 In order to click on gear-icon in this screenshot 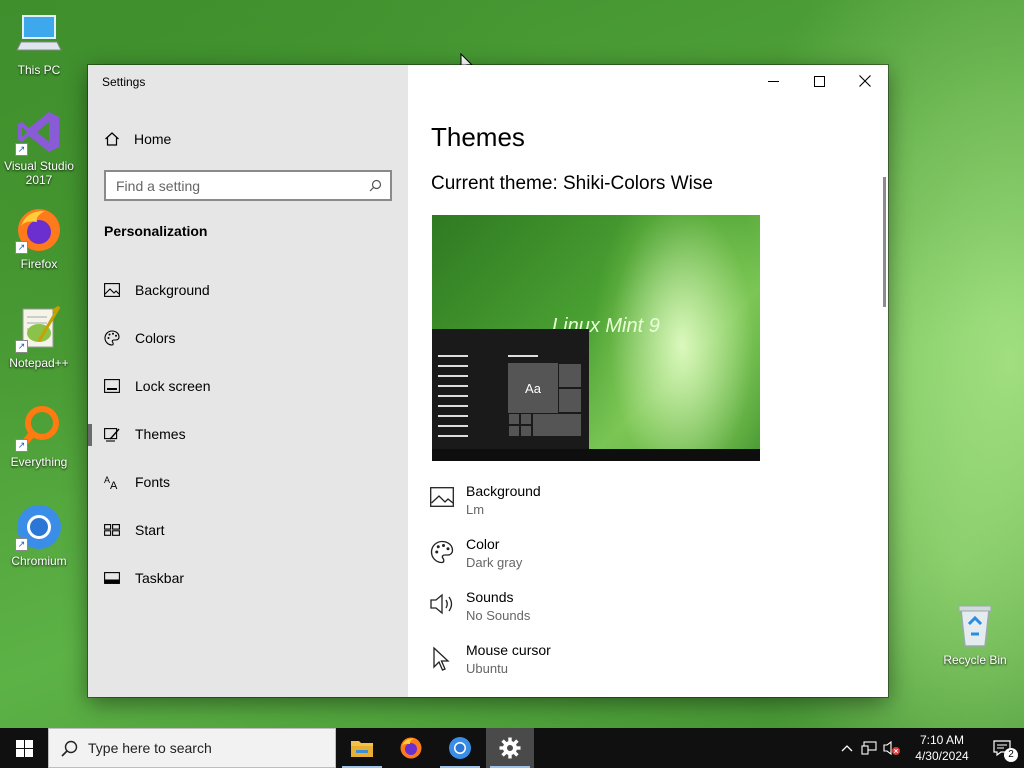, I will do `click(510, 748)`.